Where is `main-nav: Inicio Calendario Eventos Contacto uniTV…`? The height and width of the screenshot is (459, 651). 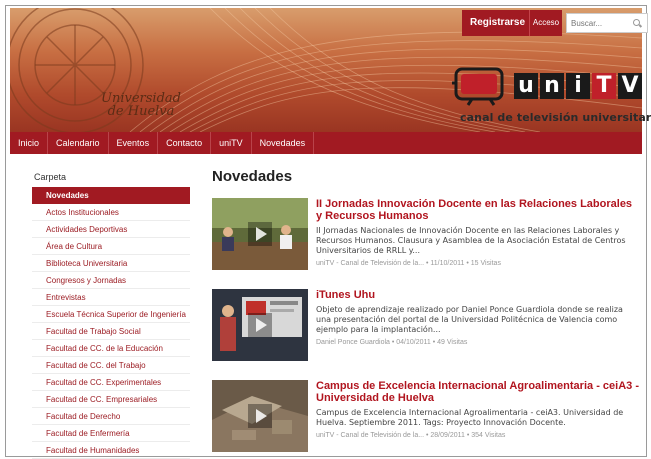
main-nav: Inicio Calendario Eventos Contacto uniTV… is located at coordinates (326, 143).